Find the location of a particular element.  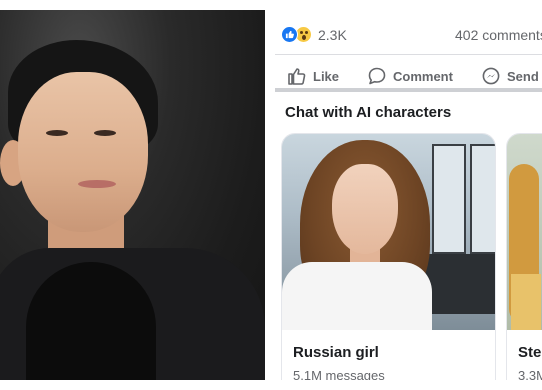

messenger-icon is located at coordinates (491, 76).